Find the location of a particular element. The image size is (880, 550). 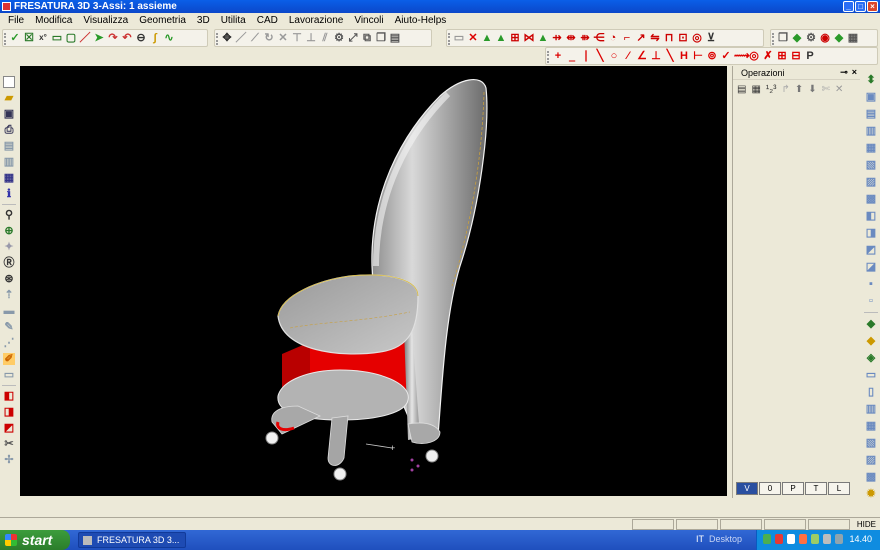

print-icon: ⎙ is located at coordinates (9, 130).